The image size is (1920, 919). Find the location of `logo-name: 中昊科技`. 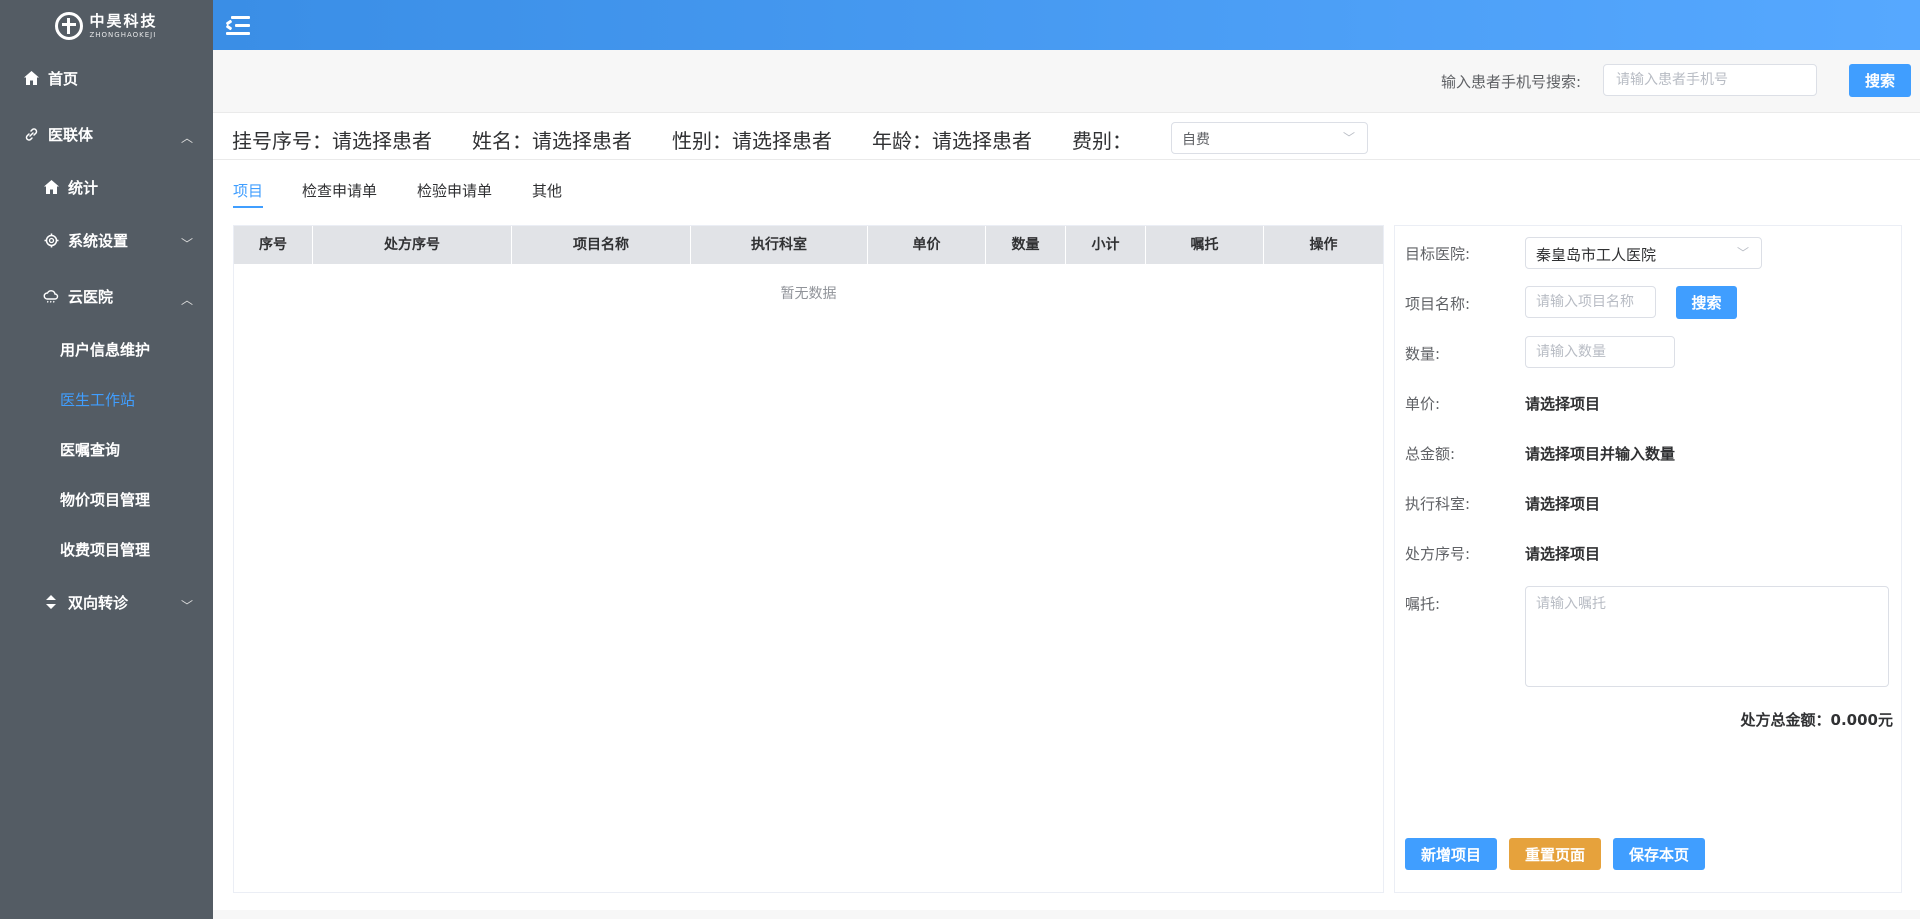

logo-name: 中昊科技 is located at coordinates (123, 20).